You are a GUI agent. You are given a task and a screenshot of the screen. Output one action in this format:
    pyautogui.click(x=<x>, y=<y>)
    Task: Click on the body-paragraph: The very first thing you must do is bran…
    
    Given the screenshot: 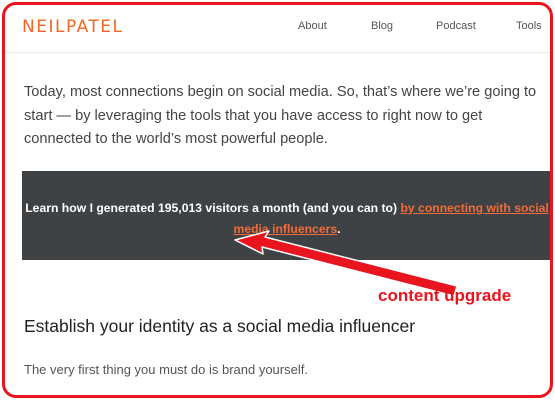 What is the action you would take?
    pyautogui.click(x=166, y=369)
    